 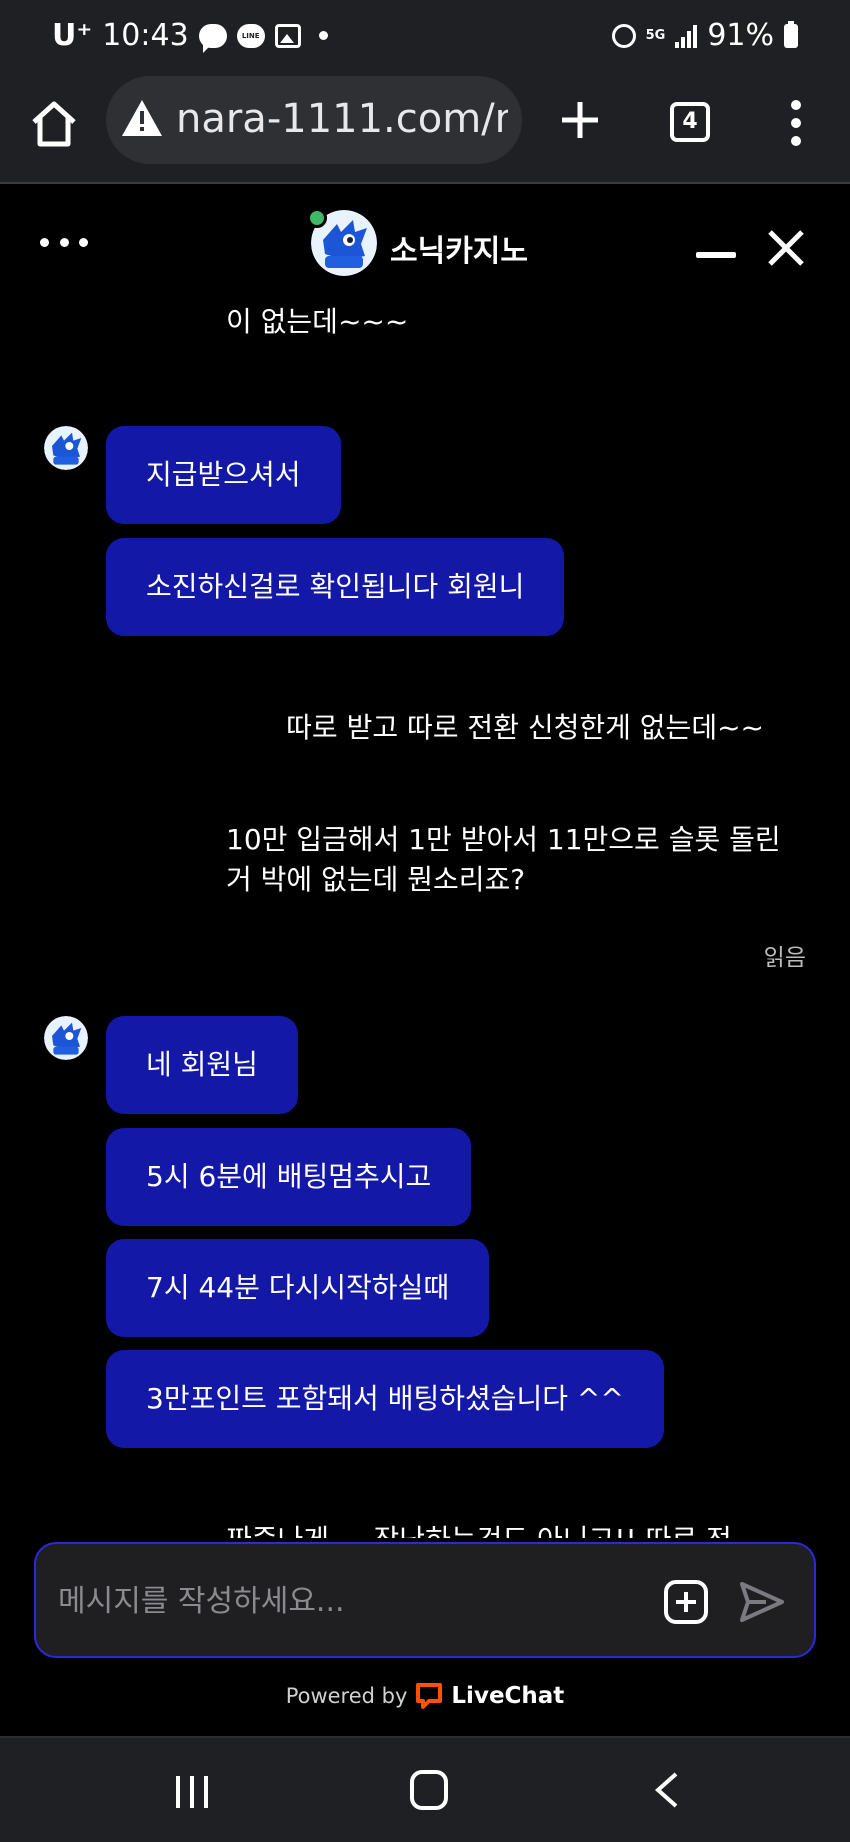 What do you see at coordinates (298, 1288) in the screenshot?
I see `agent-message: 7시 44분 다시시작하실때` at bounding box center [298, 1288].